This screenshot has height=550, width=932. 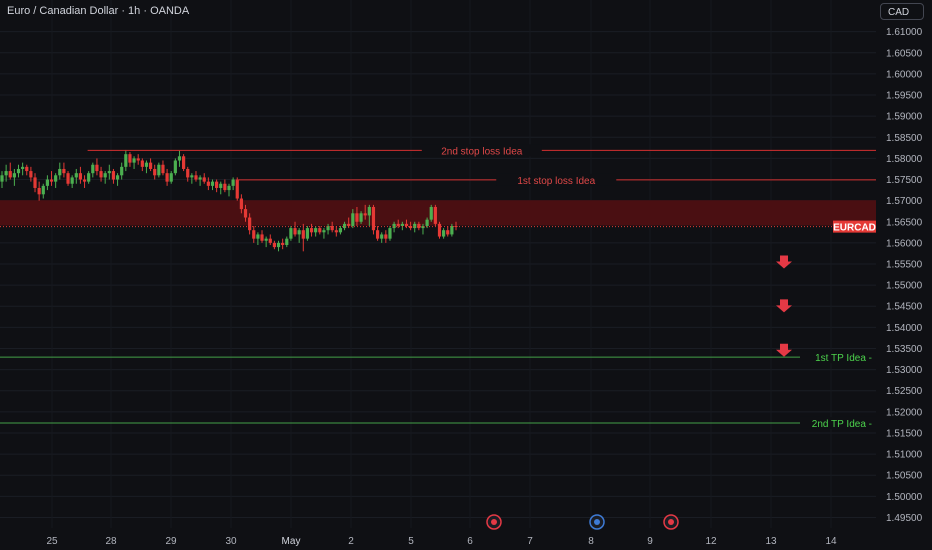 I want to click on price-axis-tick: 1.49500, so click(x=904, y=518).